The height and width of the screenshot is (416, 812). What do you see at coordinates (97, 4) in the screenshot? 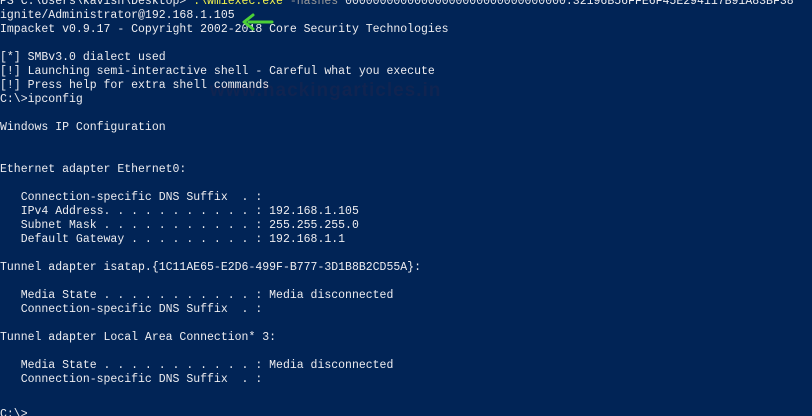
I see `ps-prompt: PS C:\Users\kavish\Desktop>` at bounding box center [97, 4].